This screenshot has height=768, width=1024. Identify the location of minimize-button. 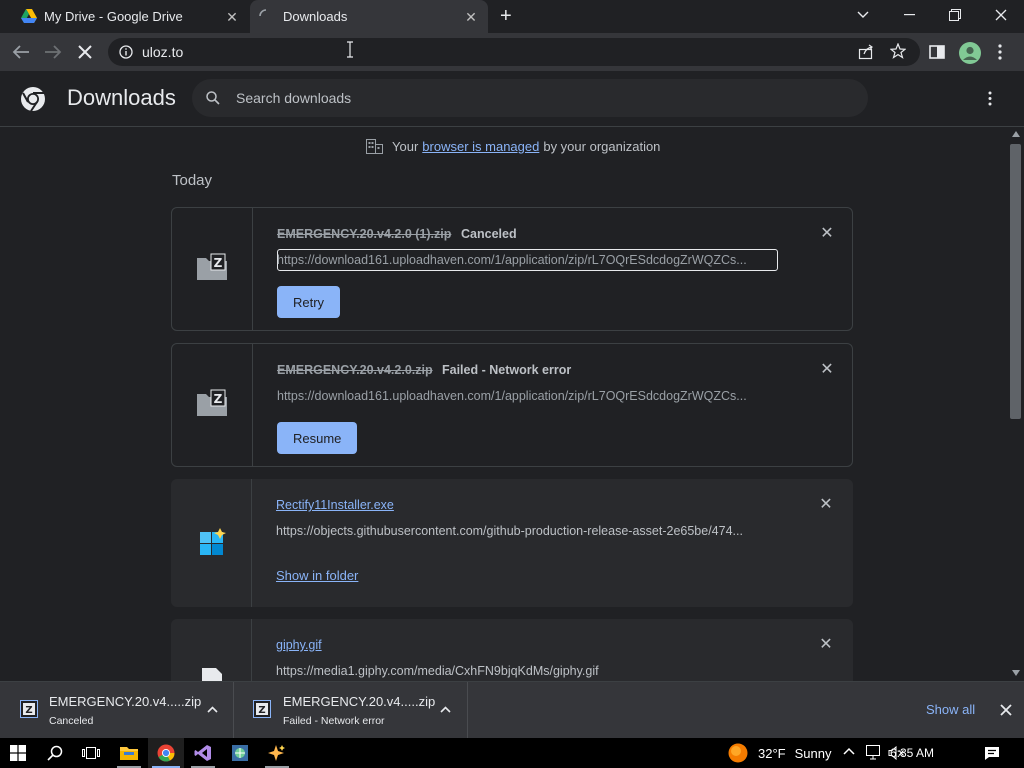
(909, 15).